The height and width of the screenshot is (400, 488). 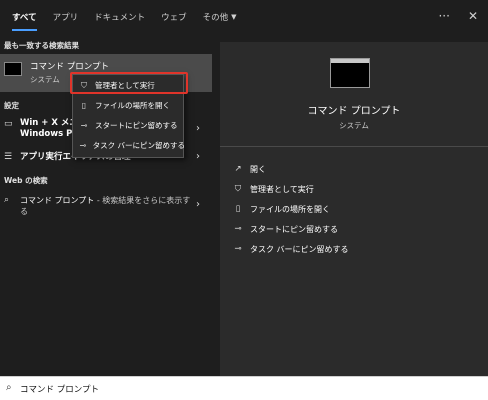 What do you see at coordinates (129, 83) in the screenshot?
I see `highlight-box` at bounding box center [129, 83].